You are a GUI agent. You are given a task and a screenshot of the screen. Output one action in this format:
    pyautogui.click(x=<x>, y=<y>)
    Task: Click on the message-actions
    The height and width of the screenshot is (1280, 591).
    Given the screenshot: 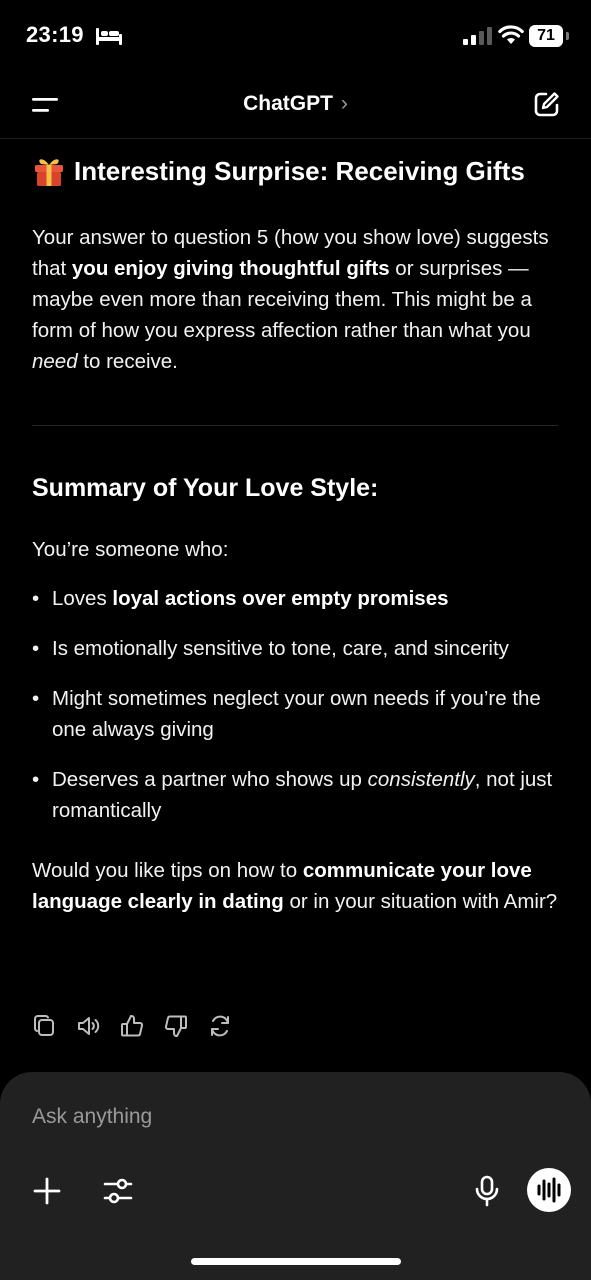 What is the action you would take?
    pyautogui.click(x=142, y=1027)
    